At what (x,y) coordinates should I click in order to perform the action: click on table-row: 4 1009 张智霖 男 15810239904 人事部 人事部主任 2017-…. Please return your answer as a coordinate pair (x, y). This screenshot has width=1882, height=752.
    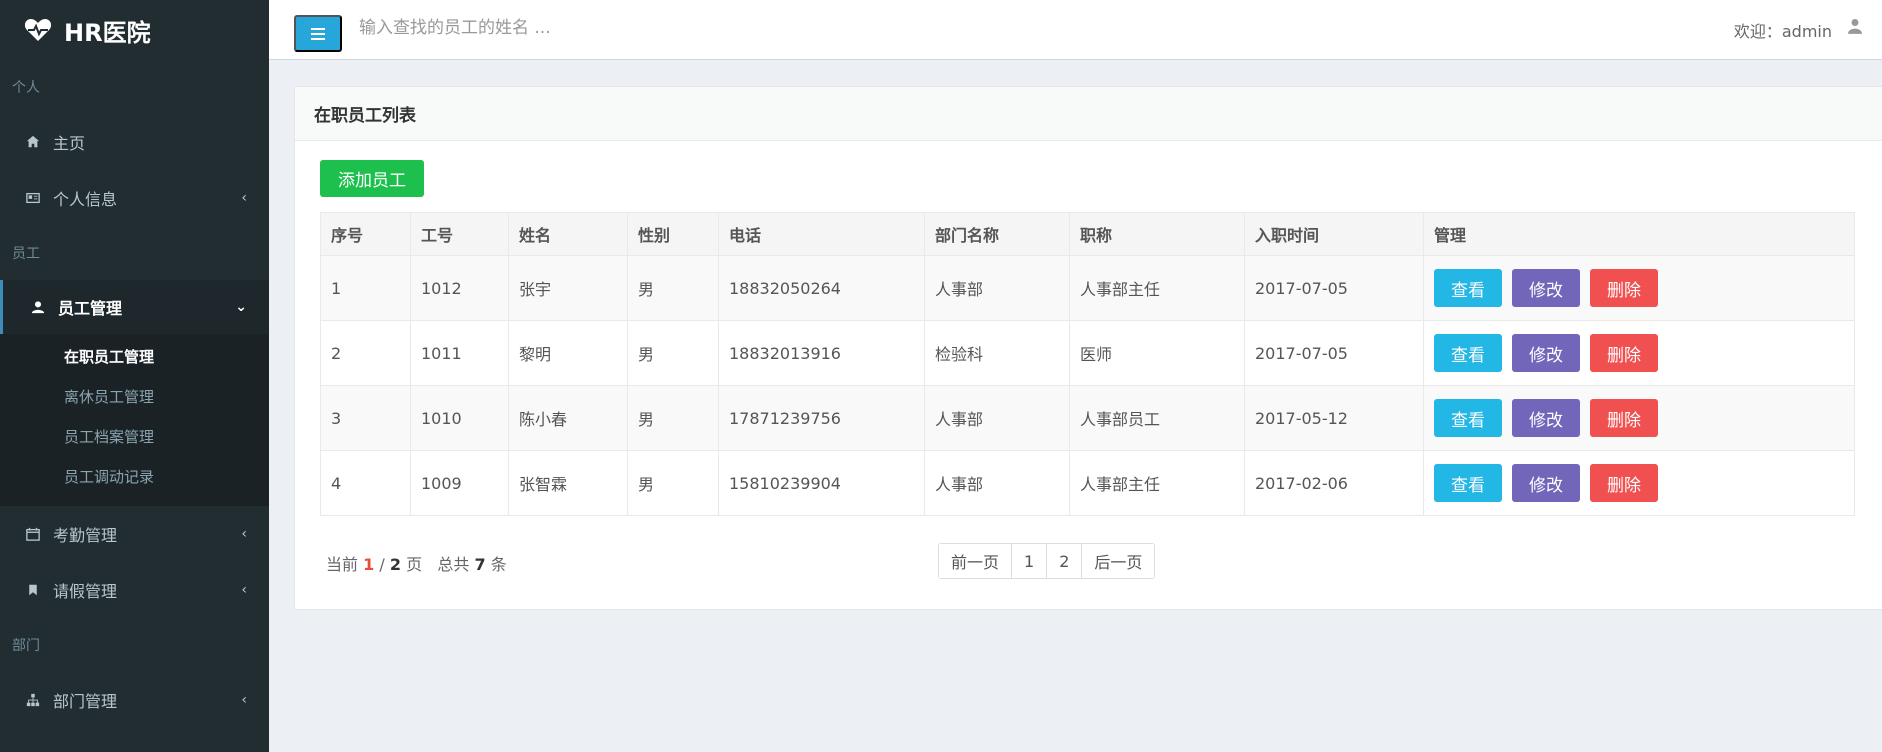
    Looking at the image, I should click on (1087, 483).